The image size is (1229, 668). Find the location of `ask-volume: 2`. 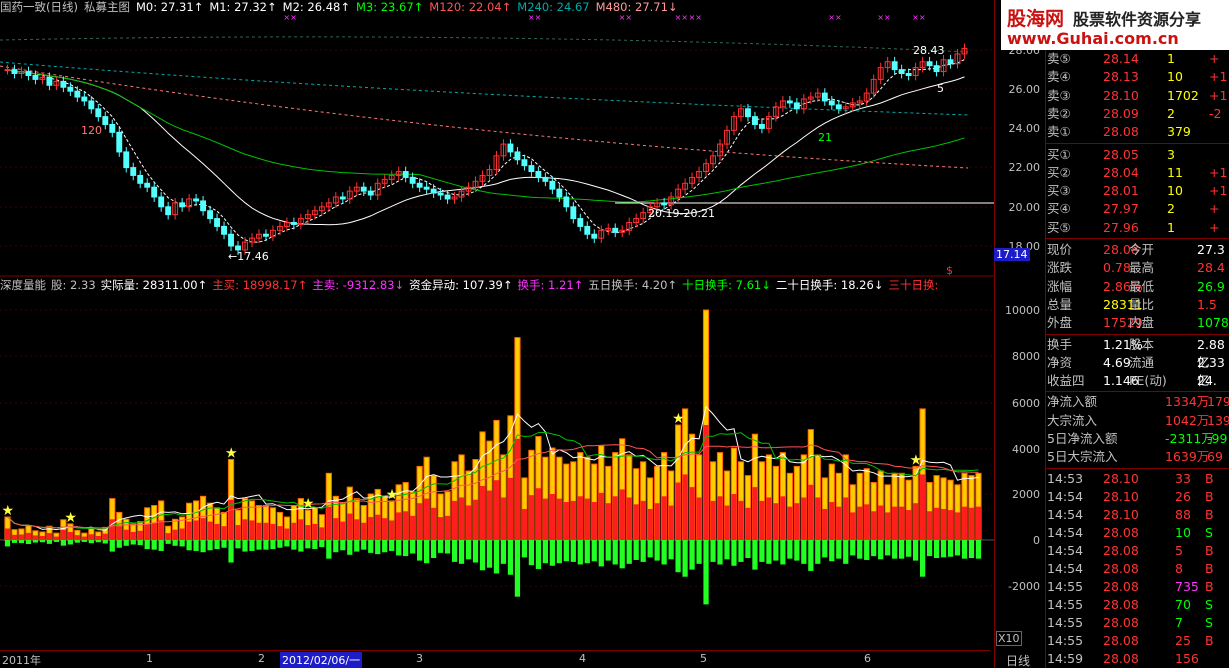

ask-volume: 2 is located at coordinates (1171, 113).